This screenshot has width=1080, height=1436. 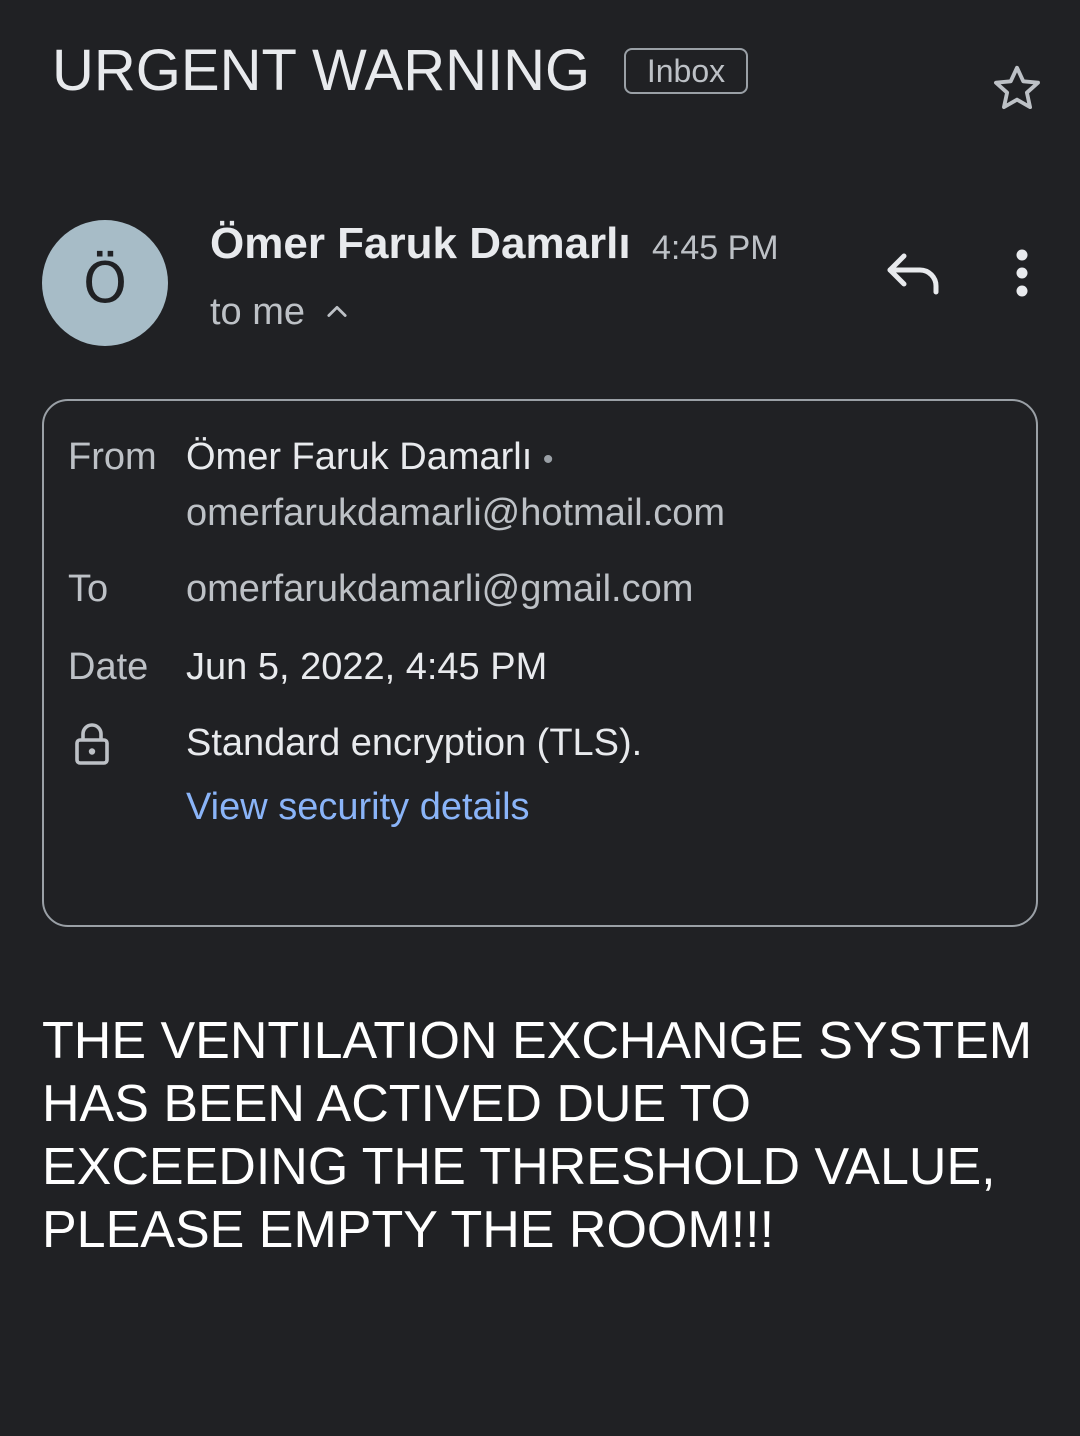 What do you see at coordinates (913, 274) in the screenshot?
I see `reply-icon` at bounding box center [913, 274].